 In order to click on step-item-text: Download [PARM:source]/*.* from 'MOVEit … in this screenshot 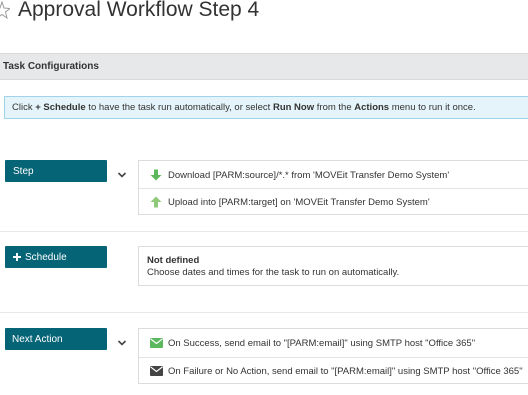, I will do `click(309, 175)`.